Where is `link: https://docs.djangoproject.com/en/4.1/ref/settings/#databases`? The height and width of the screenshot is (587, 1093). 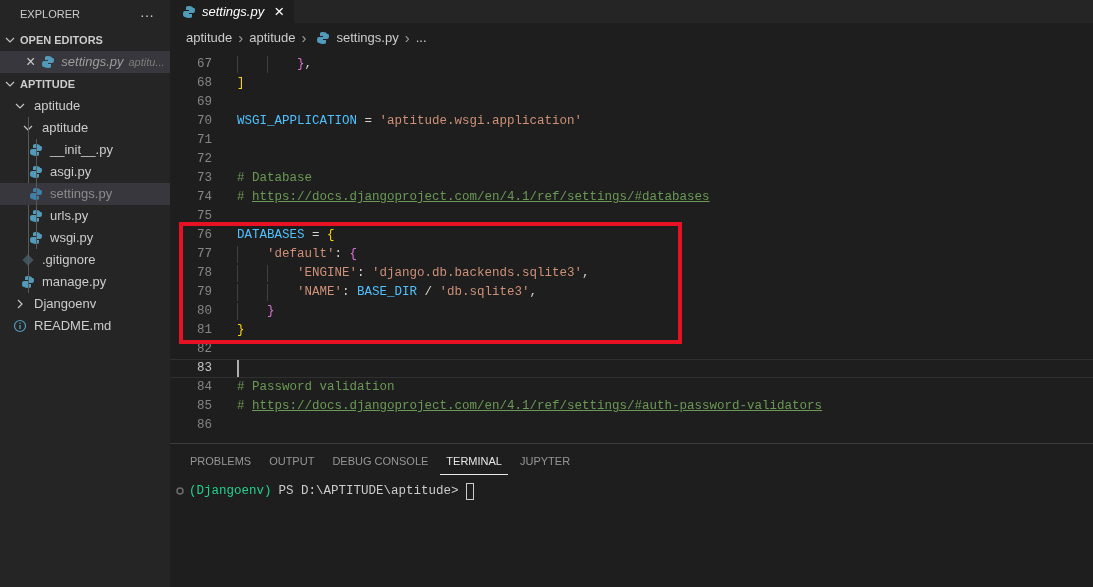 link: https://docs.djangoproject.com/en/4.1/ref/settings/#databases is located at coordinates (481, 197).